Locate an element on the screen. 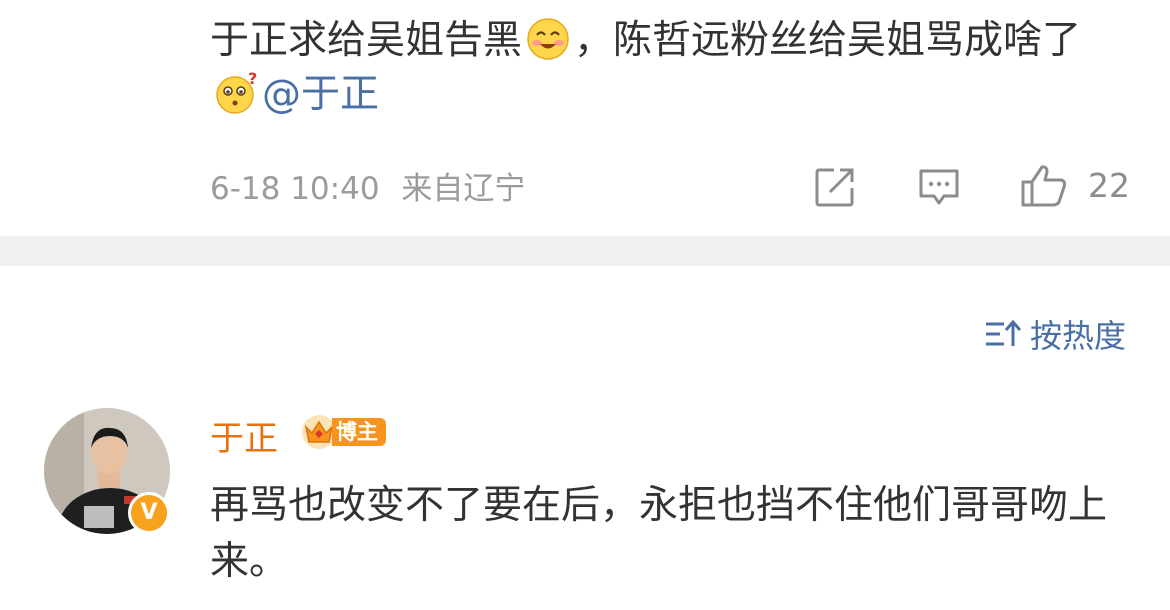 The width and height of the screenshot is (1170, 610). share-icon is located at coordinates (834, 187).